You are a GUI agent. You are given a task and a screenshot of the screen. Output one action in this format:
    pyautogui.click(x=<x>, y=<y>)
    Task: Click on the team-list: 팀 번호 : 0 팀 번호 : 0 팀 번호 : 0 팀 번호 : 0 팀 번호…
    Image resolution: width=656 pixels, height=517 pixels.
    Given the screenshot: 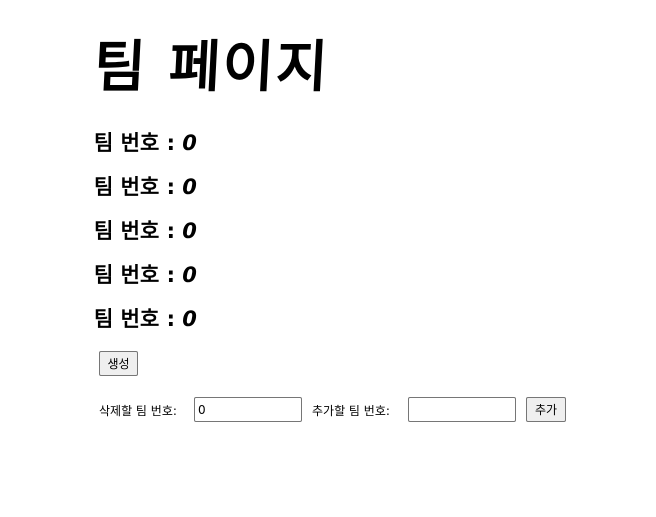 What is the action you would take?
    pyautogui.click(x=145, y=234)
    